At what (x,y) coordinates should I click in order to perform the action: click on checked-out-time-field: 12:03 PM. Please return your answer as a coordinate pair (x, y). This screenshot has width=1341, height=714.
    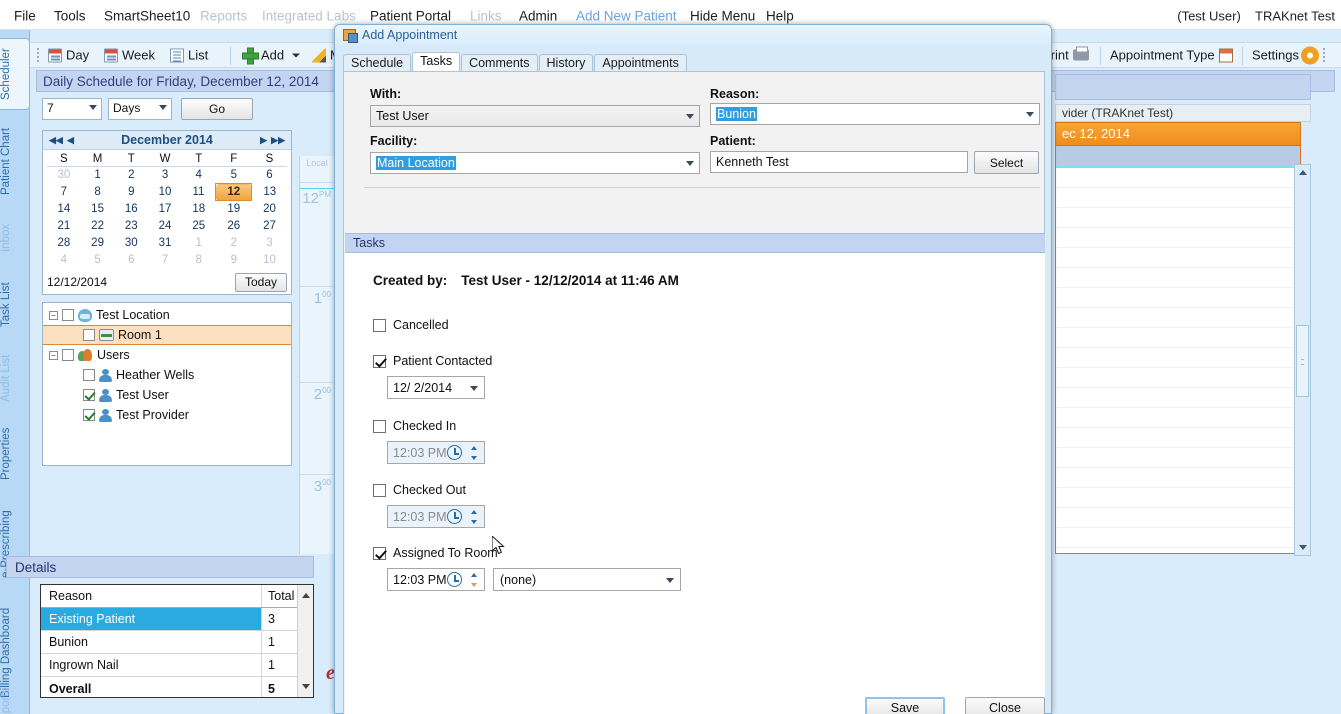
    Looking at the image, I should click on (436, 516).